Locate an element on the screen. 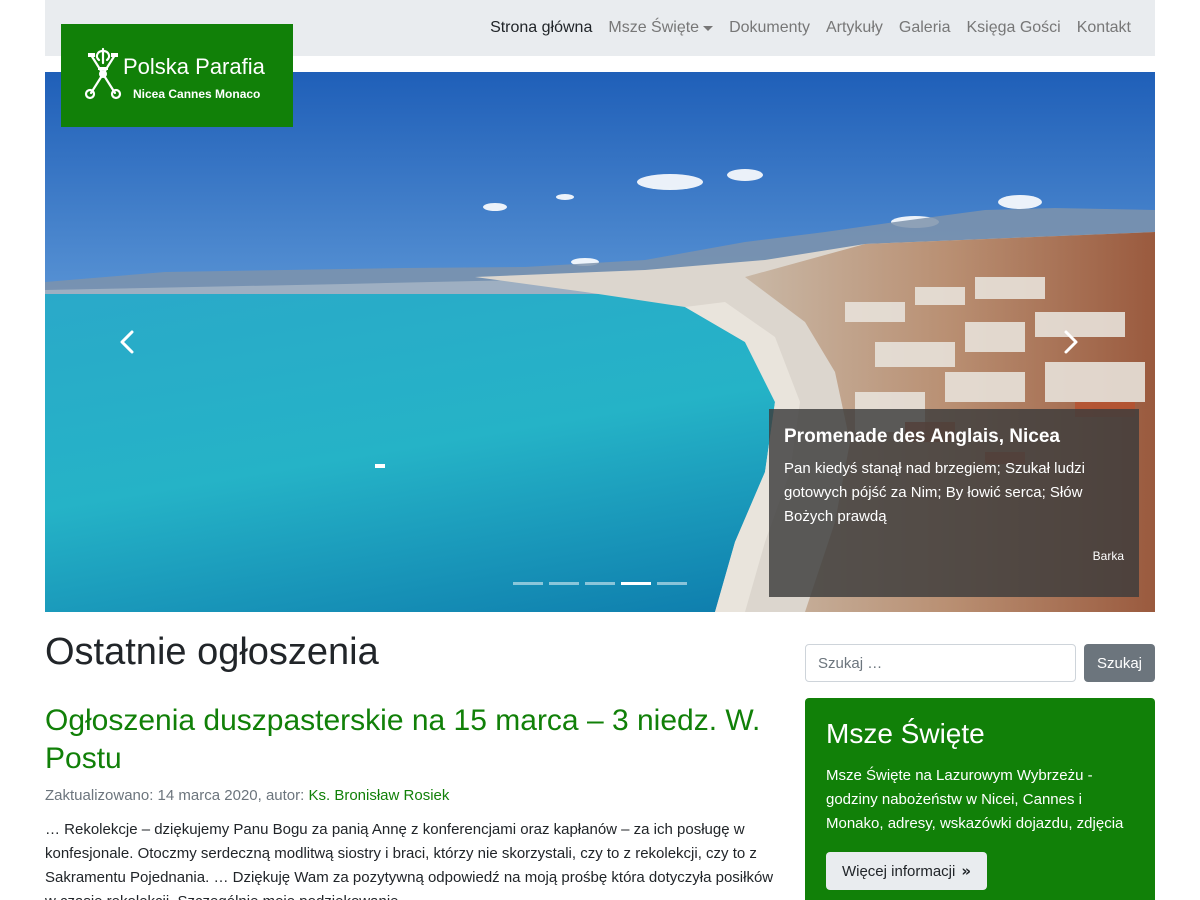 The width and height of the screenshot is (1200, 900). chevron-right-icon is located at coordinates (1071, 342).